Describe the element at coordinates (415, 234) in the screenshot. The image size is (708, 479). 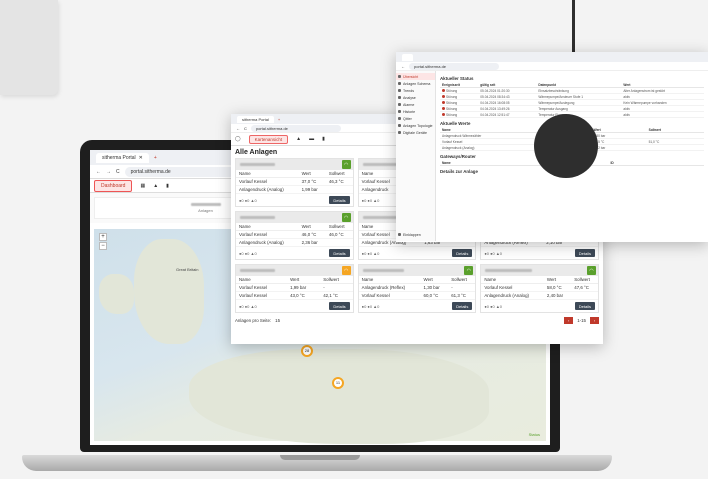
I see `sidebar-item: Einklappen` at that location.